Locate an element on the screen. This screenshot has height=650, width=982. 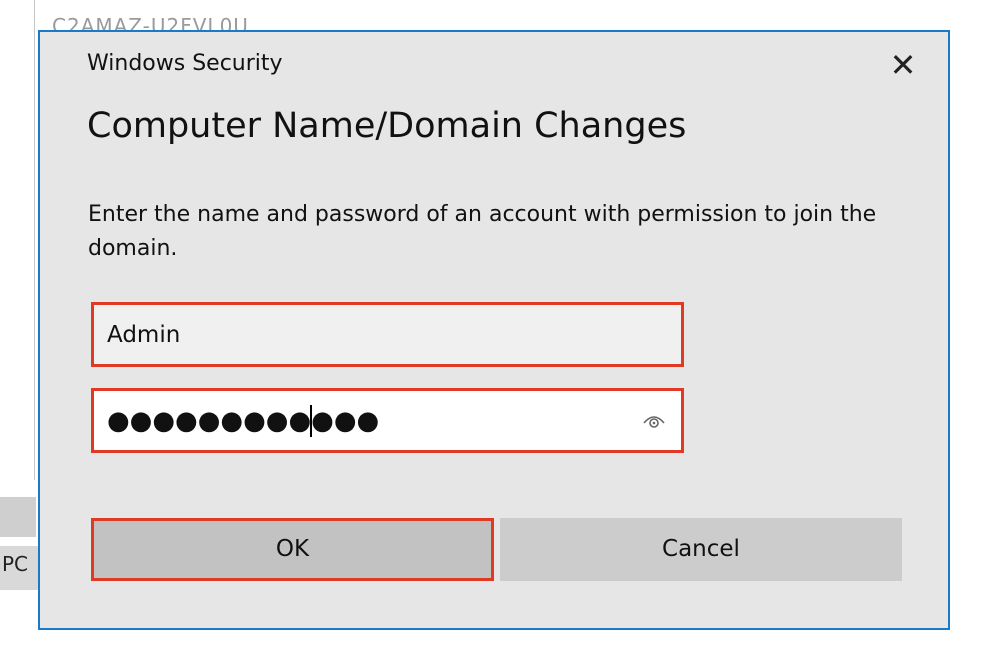
cancel-button: Cancel is located at coordinates (701, 549).